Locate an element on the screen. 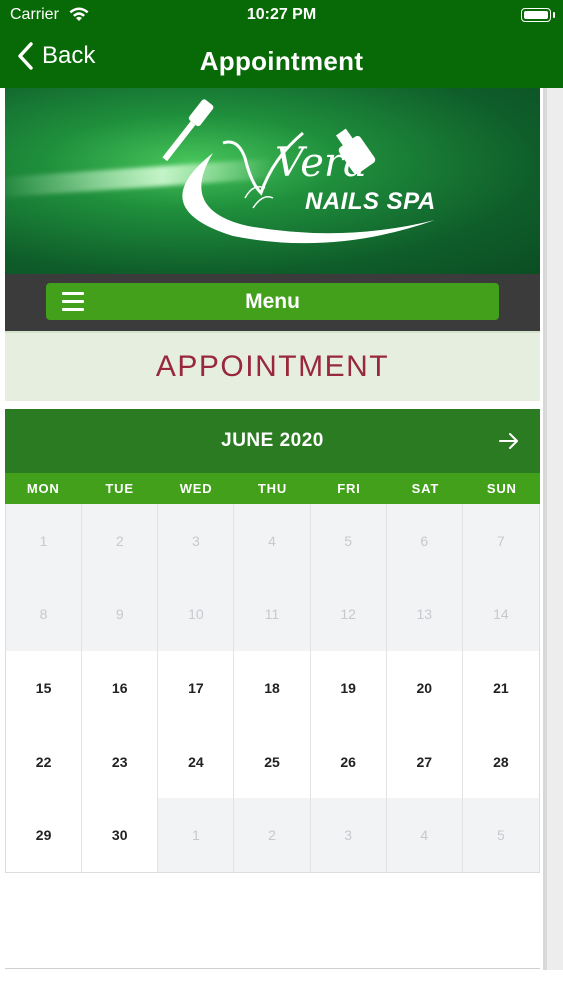  menu-button: Menu is located at coordinates (272, 301).